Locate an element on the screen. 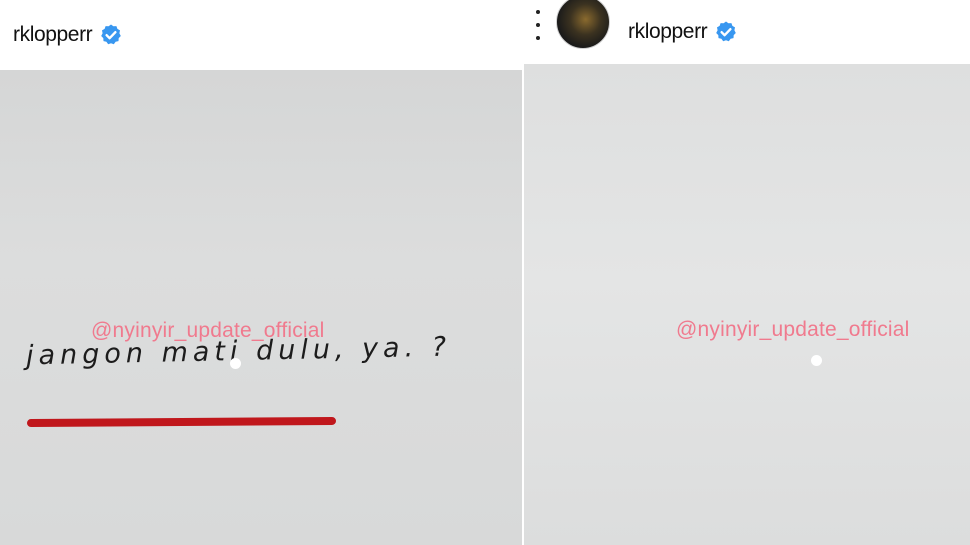 This screenshot has width=970, height=545. more-vertical-icon is located at coordinates (538, 25).